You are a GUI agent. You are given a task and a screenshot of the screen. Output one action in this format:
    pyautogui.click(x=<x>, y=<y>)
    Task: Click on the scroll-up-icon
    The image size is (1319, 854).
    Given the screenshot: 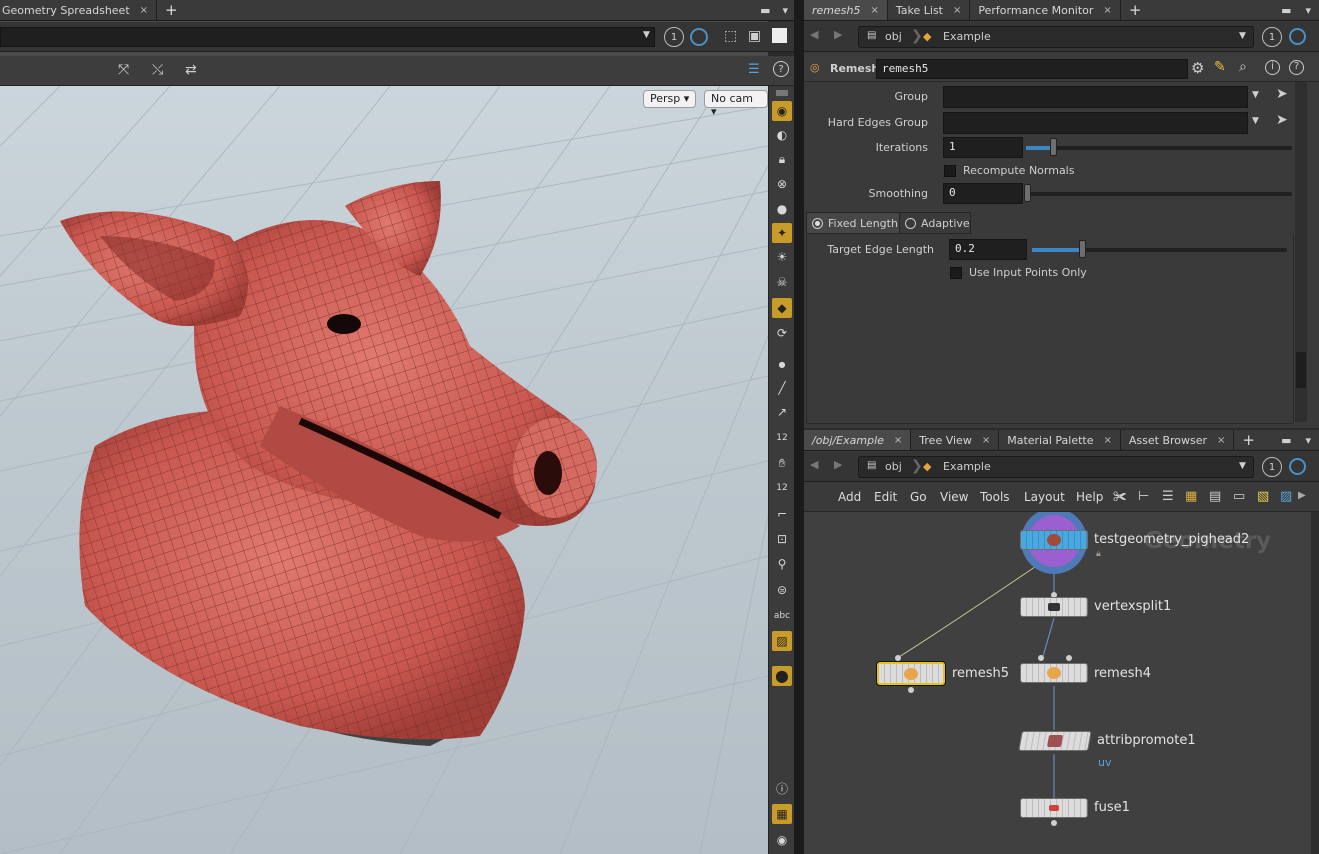 What is the action you would take?
    pyautogui.click(x=782, y=93)
    